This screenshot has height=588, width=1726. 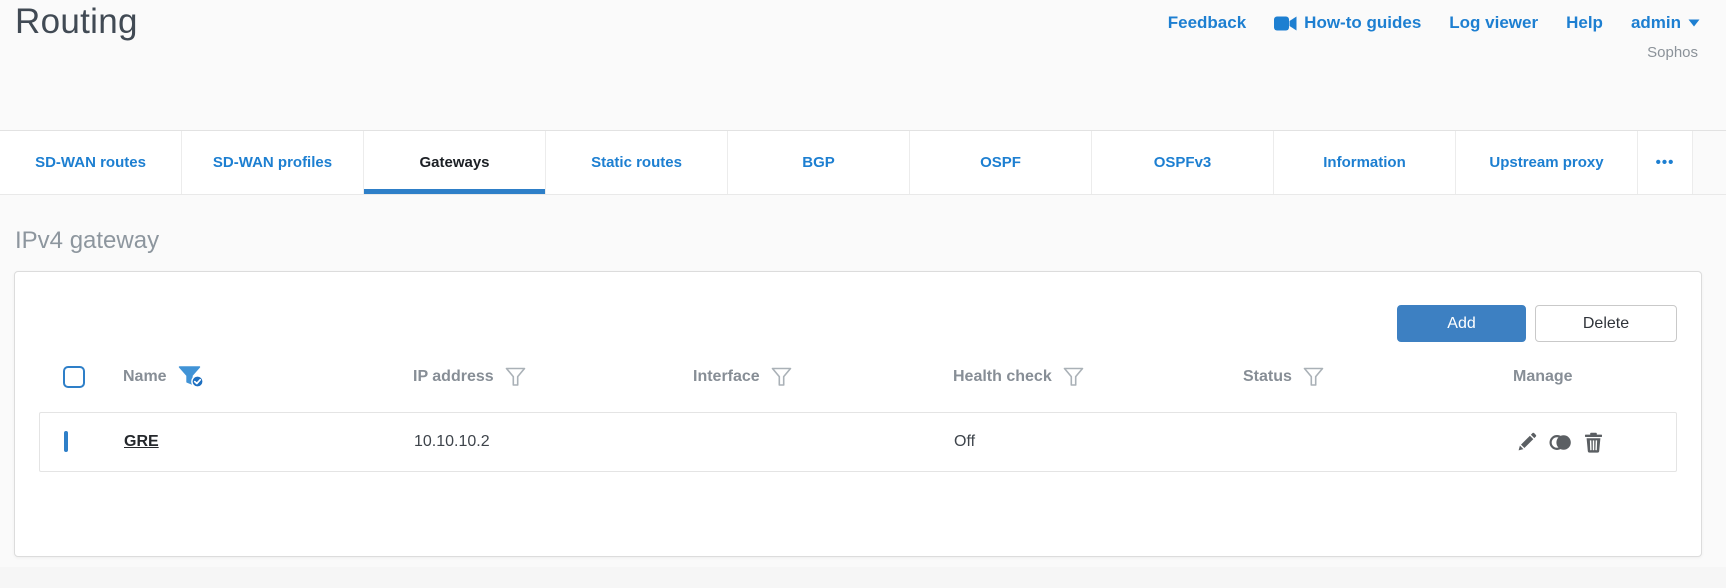 I want to click on column-label-ip-address: IP address, so click(x=453, y=376).